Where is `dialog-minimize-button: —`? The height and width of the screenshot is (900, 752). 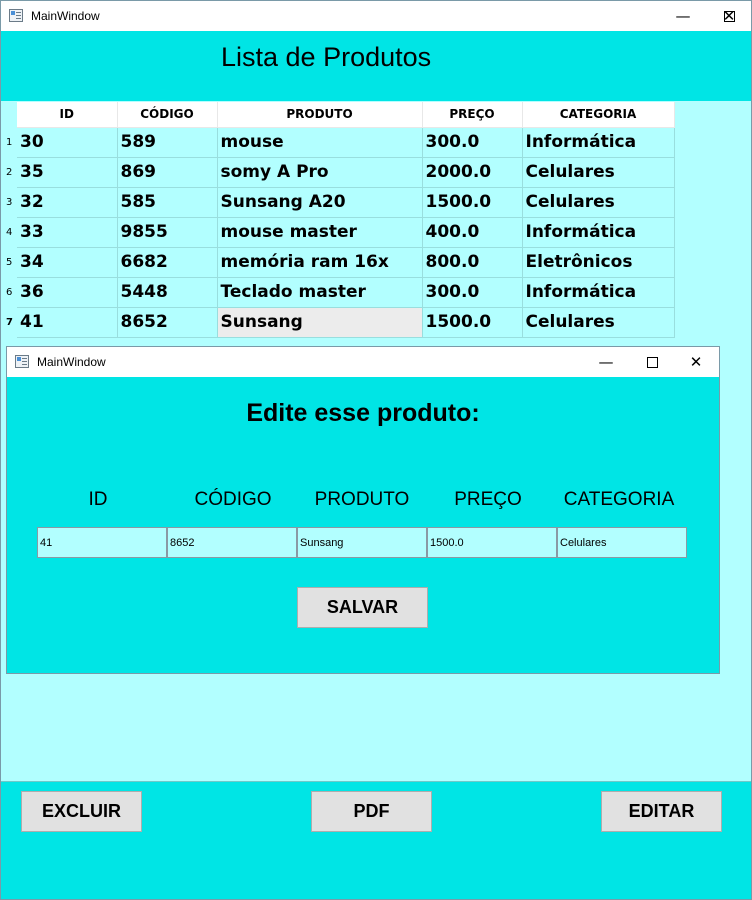 dialog-minimize-button: — is located at coordinates (606, 362).